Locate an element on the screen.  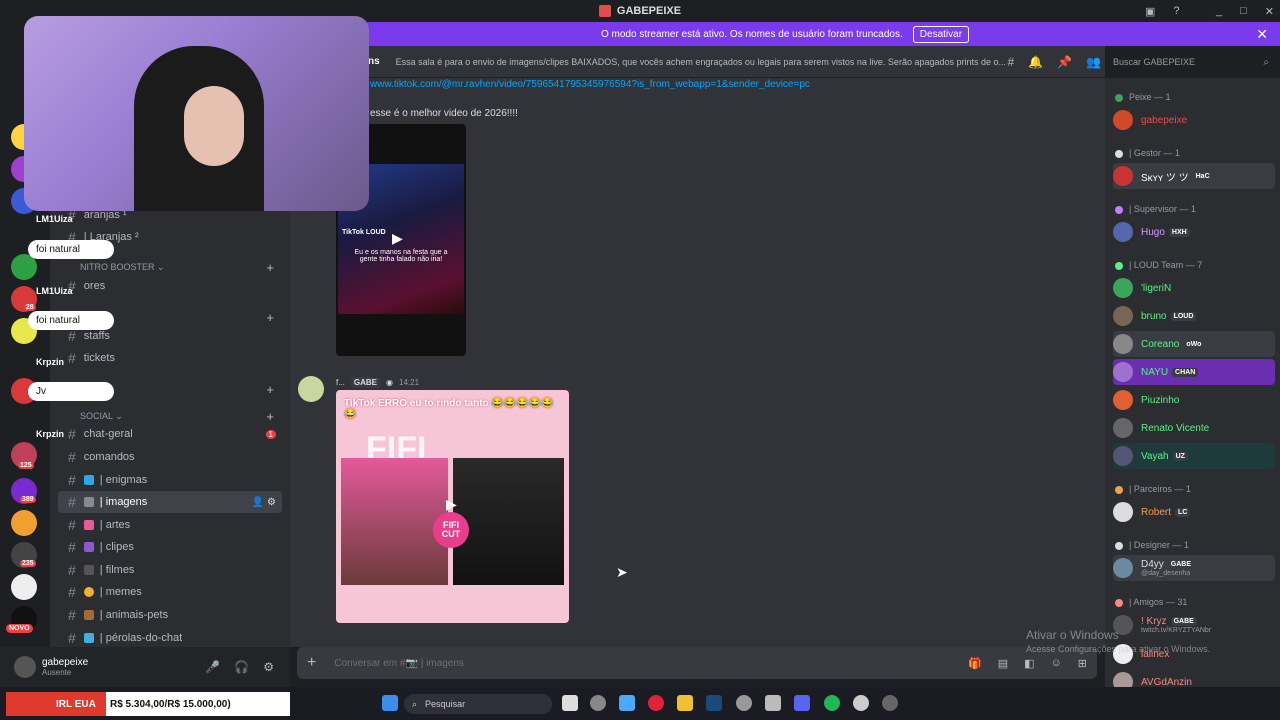
member-item: gabepeixe is located at coordinates (1194, 120).